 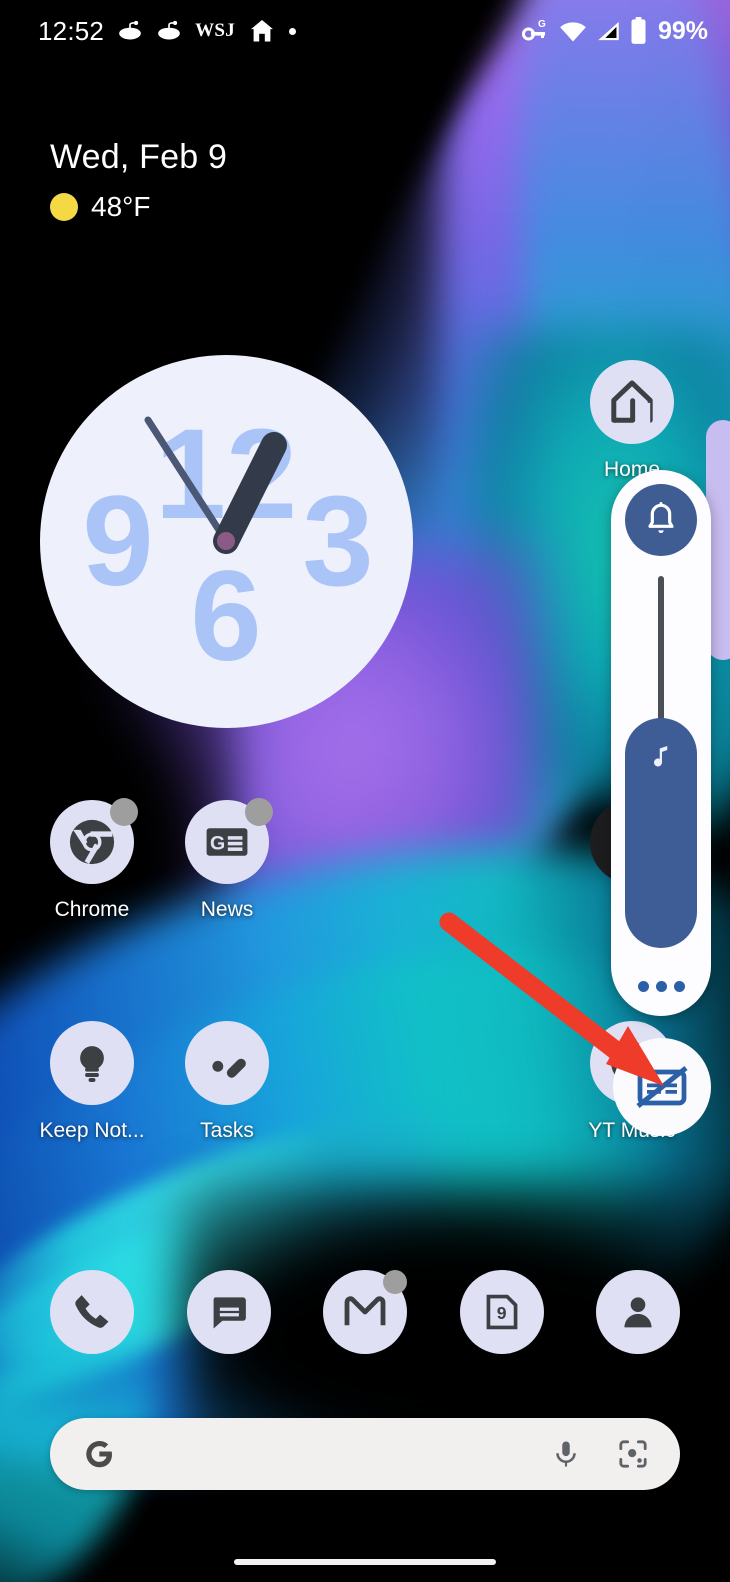 What do you see at coordinates (661, 756) in the screenshot?
I see `music-note-icon` at bounding box center [661, 756].